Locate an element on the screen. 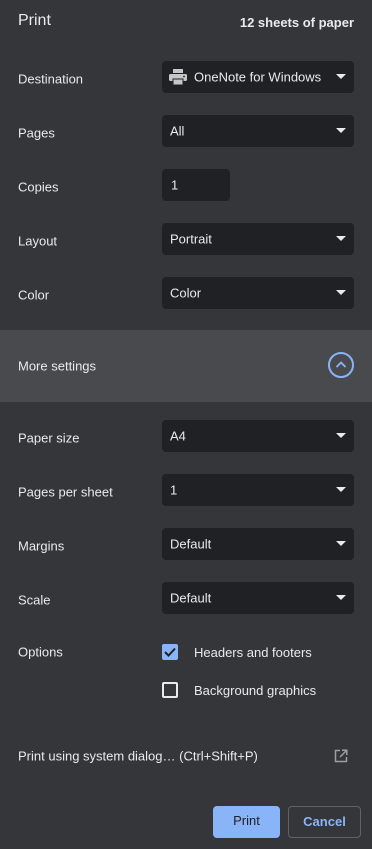  open-in-new-icon is located at coordinates (341, 756).